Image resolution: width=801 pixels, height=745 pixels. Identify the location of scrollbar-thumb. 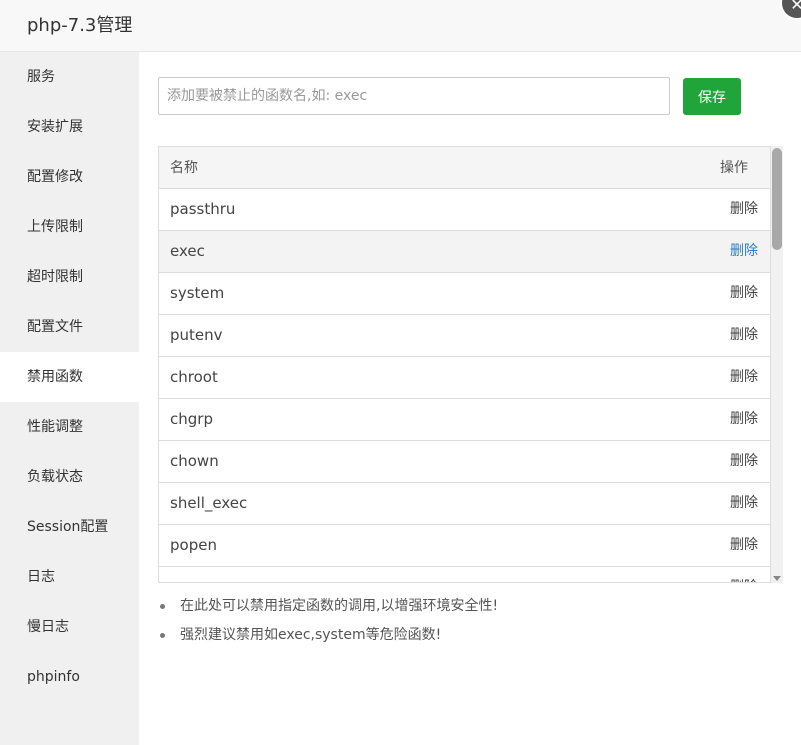
(777, 199).